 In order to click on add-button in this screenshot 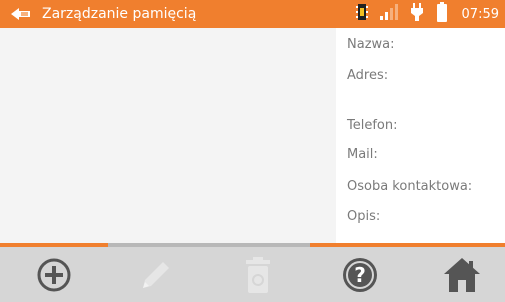, I will do `click(54, 274)`.